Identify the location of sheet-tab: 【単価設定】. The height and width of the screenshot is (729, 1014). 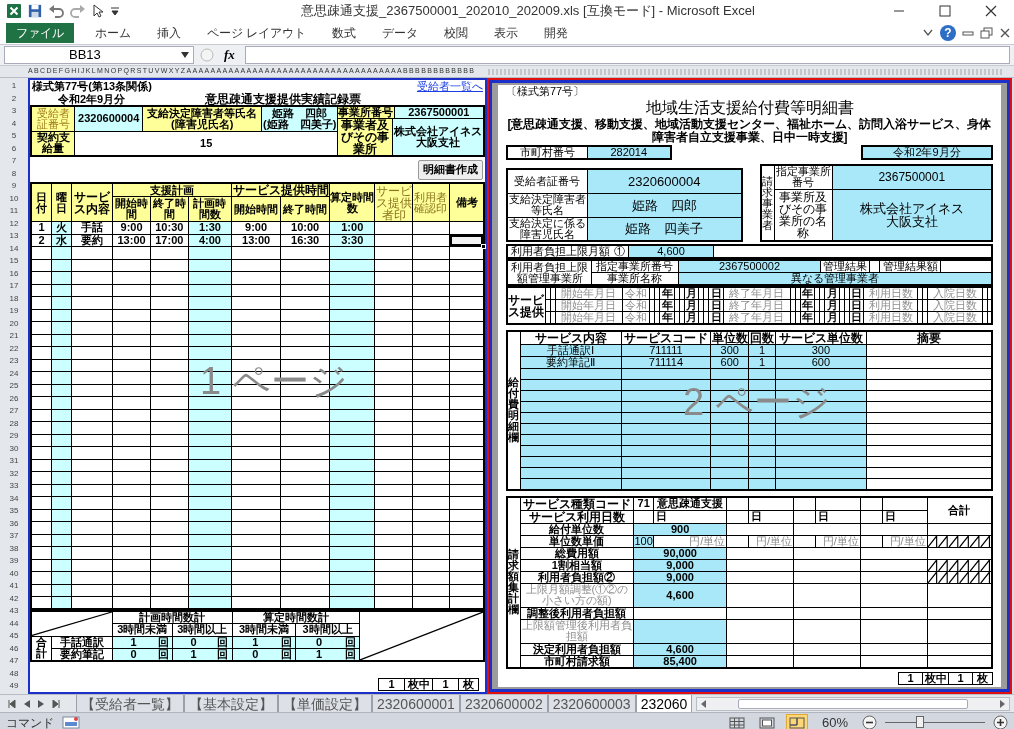
(325, 703).